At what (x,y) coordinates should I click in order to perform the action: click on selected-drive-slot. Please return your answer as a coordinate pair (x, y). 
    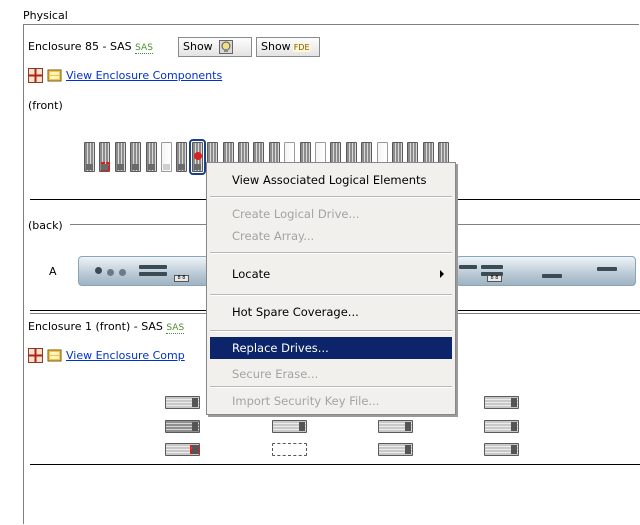
    Looking at the image, I should click on (197, 157).